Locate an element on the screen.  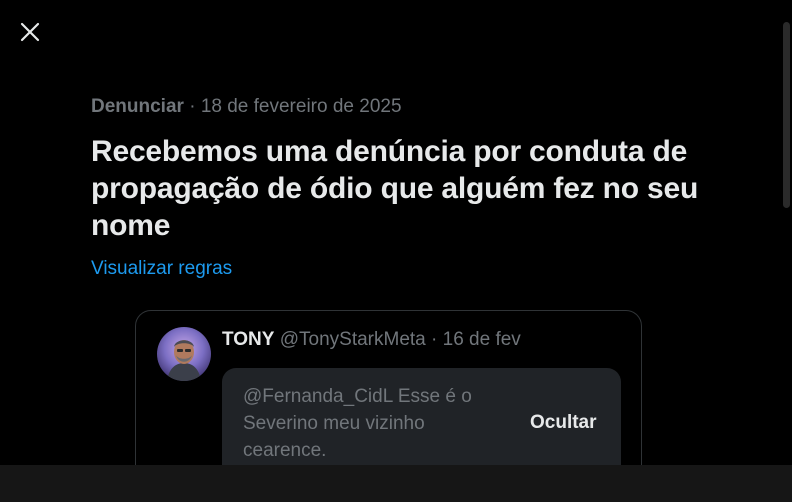
report-meta: Denunciar · 18 de fevereiro de 2025 is located at coordinates (246, 107).